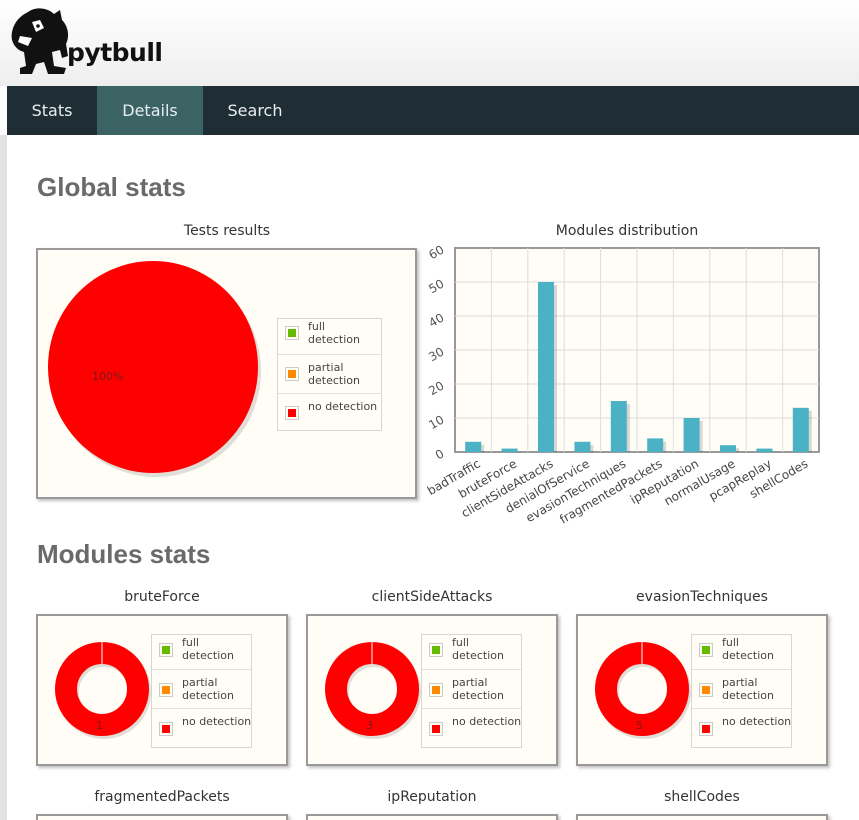 The width and height of the screenshot is (859, 820). I want to click on y-tick-label: 50, so click(436, 286).